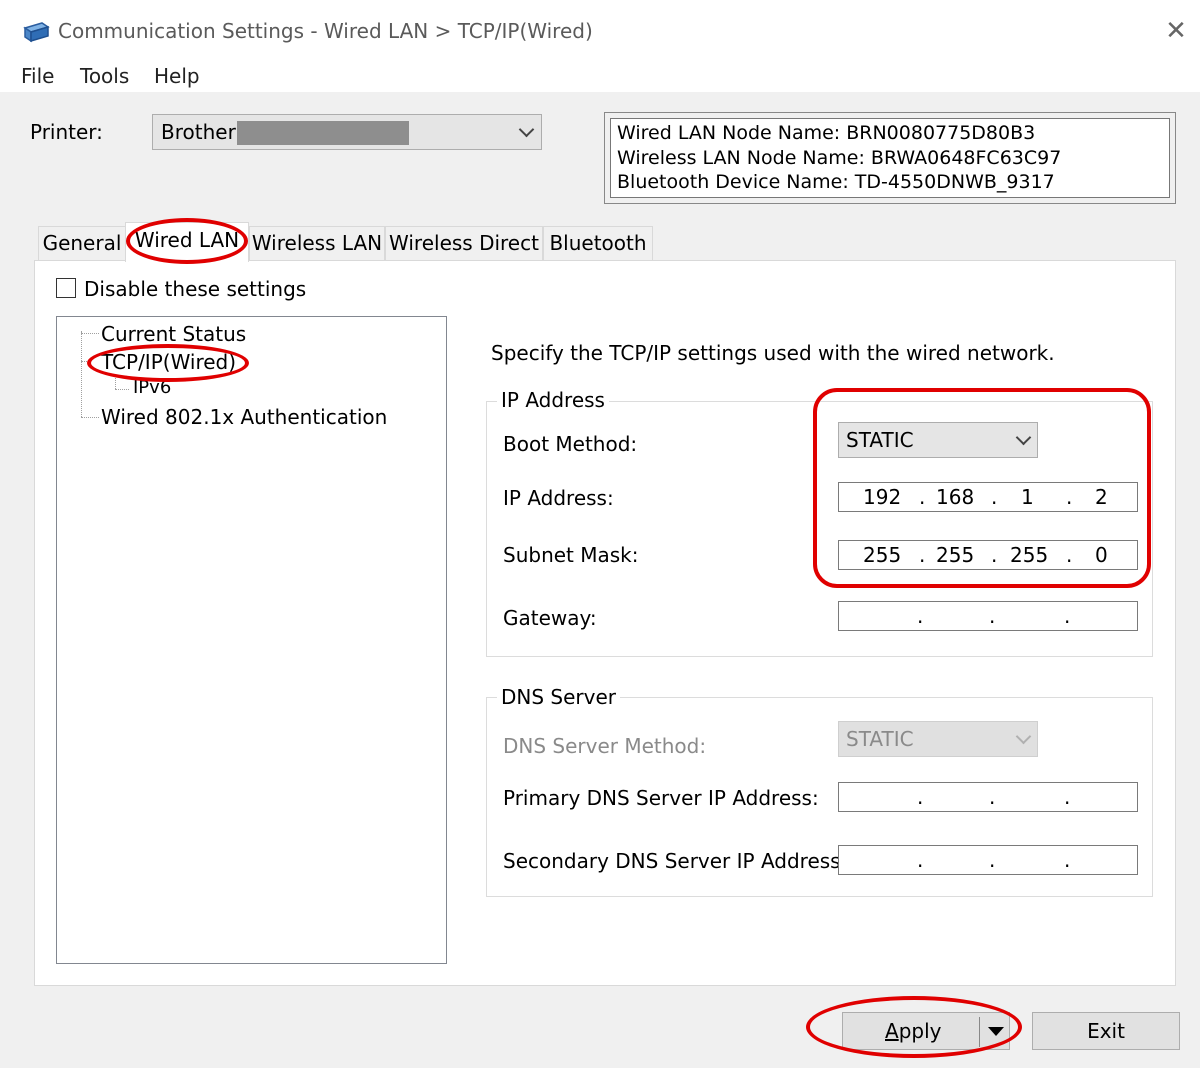 Image resolution: width=1200 pixels, height=1068 pixels. What do you see at coordinates (187, 242) in the screenshot?
I see `tab-wired-lan: Wired LAN` at bounding box center [187, 242].